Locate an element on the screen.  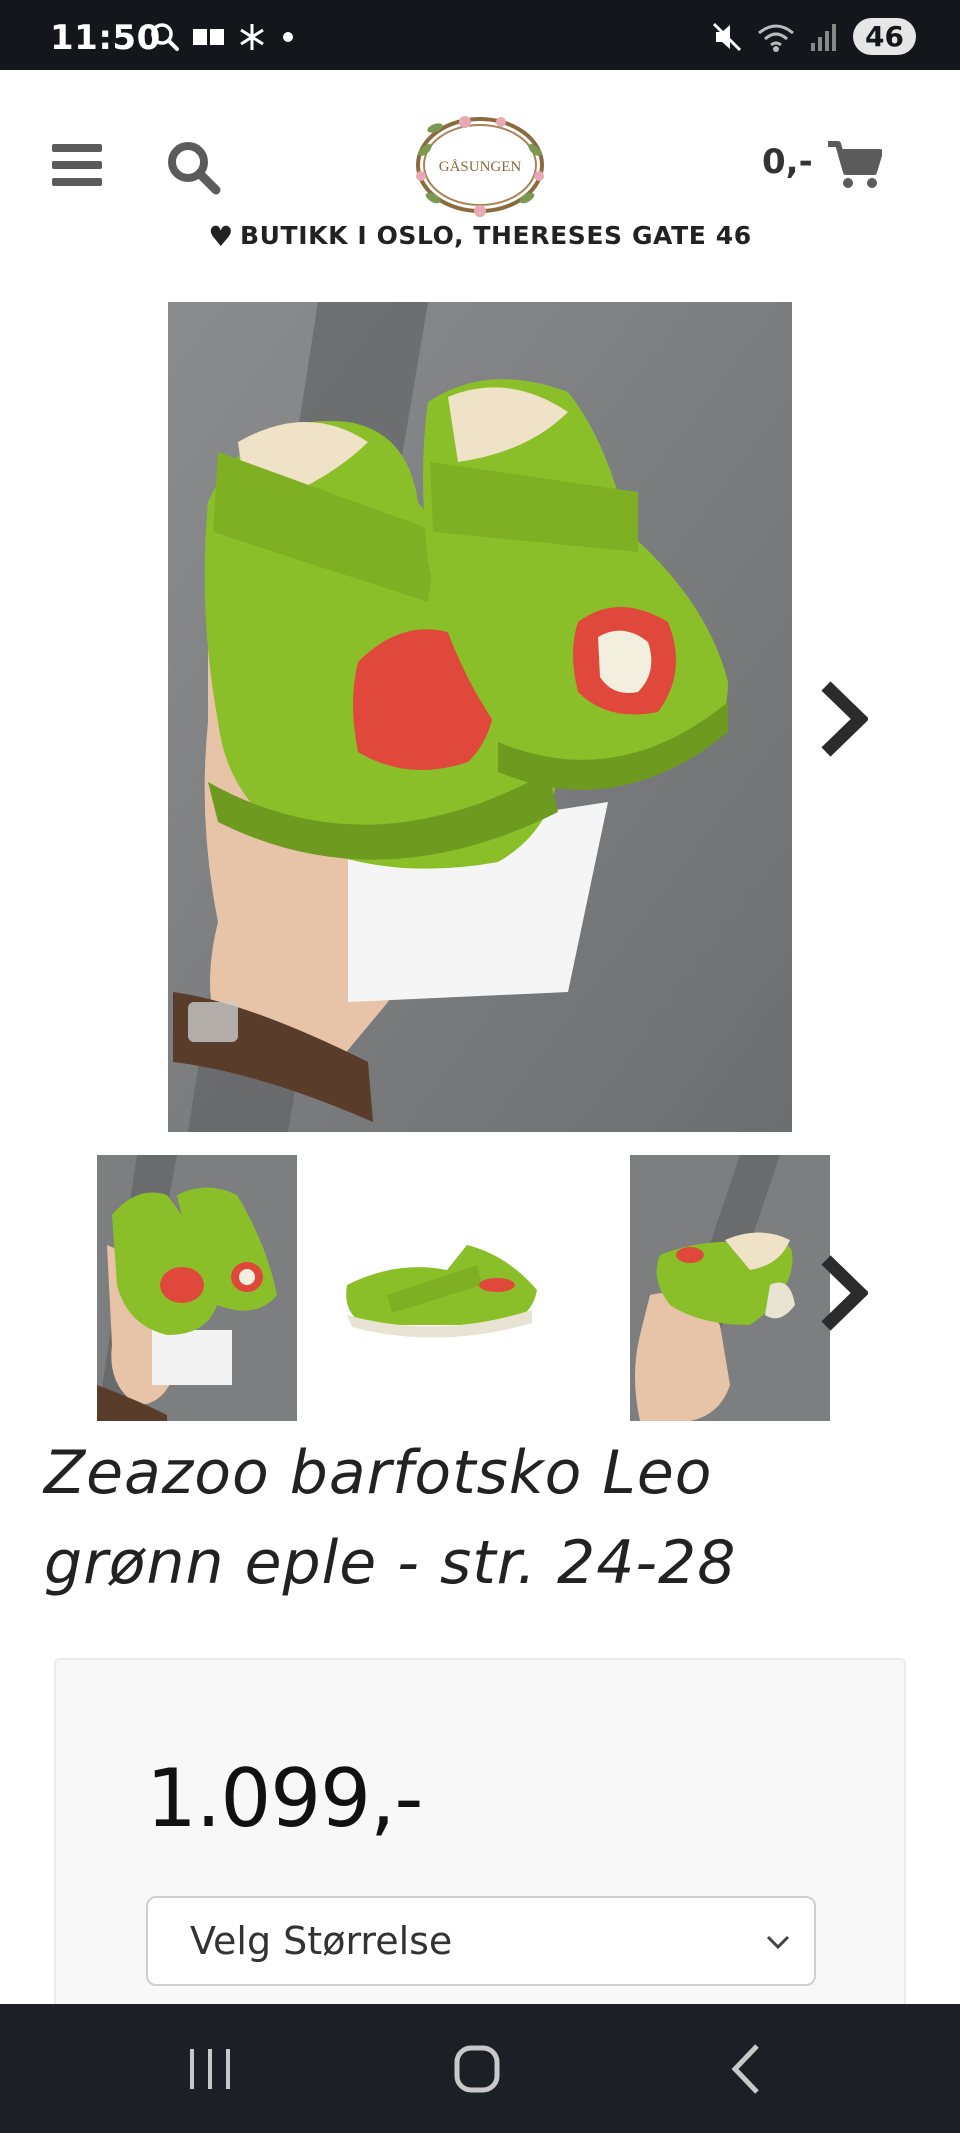
heart-icon: ♥ is located at coordinates (221, 236).